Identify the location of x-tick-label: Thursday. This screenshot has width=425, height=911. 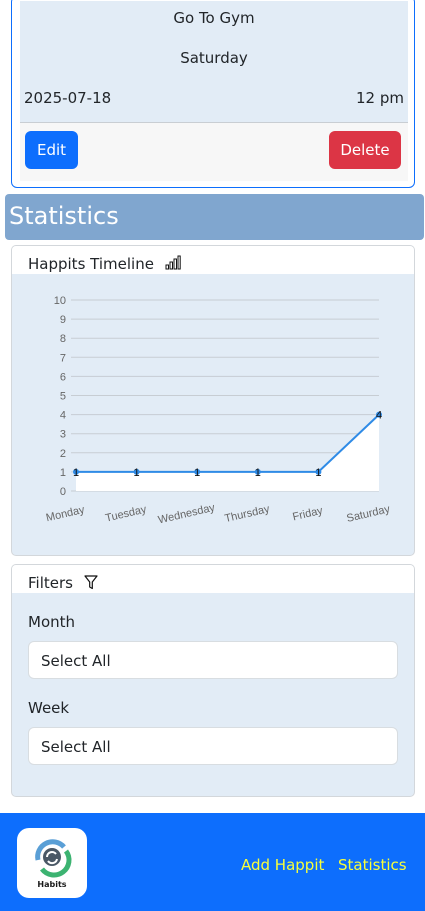
(247, 514).